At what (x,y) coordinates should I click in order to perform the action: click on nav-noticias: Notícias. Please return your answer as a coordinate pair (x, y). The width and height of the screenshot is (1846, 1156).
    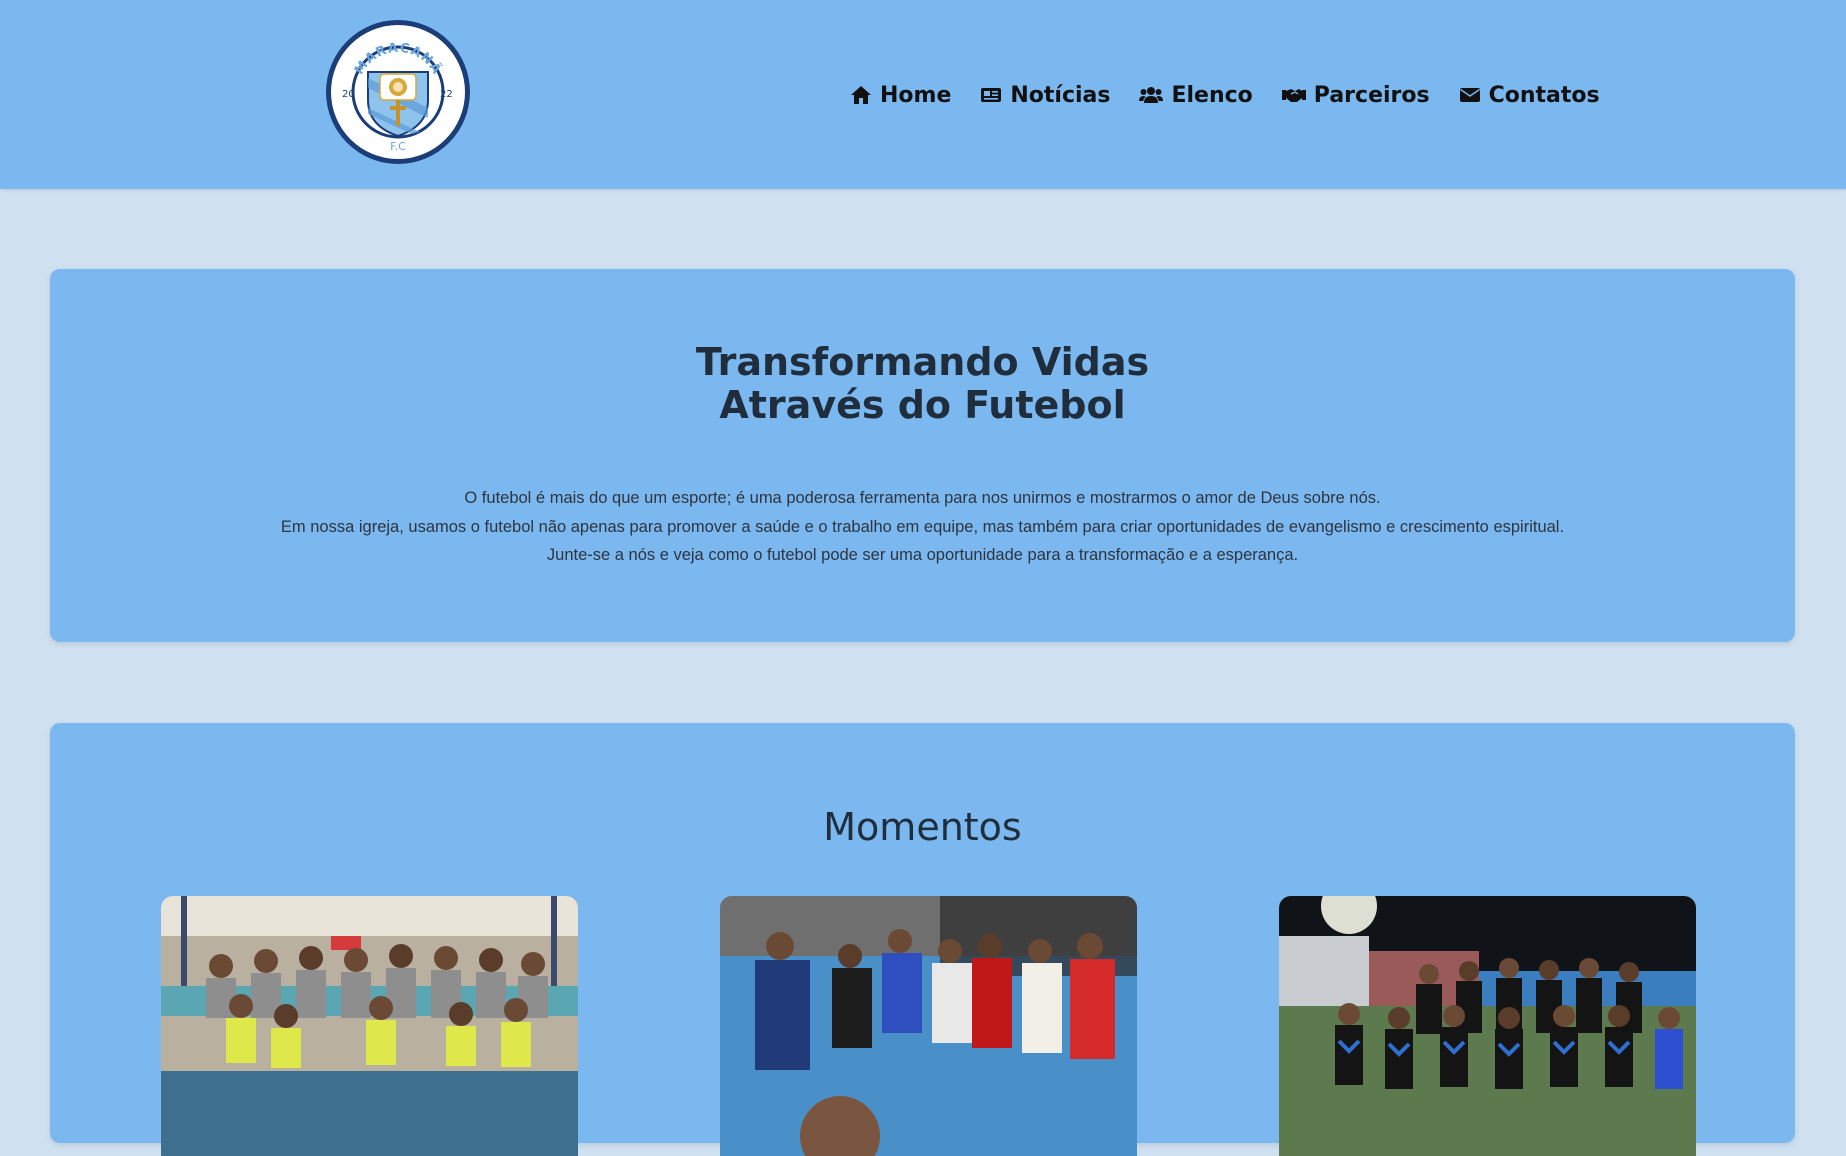
    Looking at the image, I should click on (1045, 95).